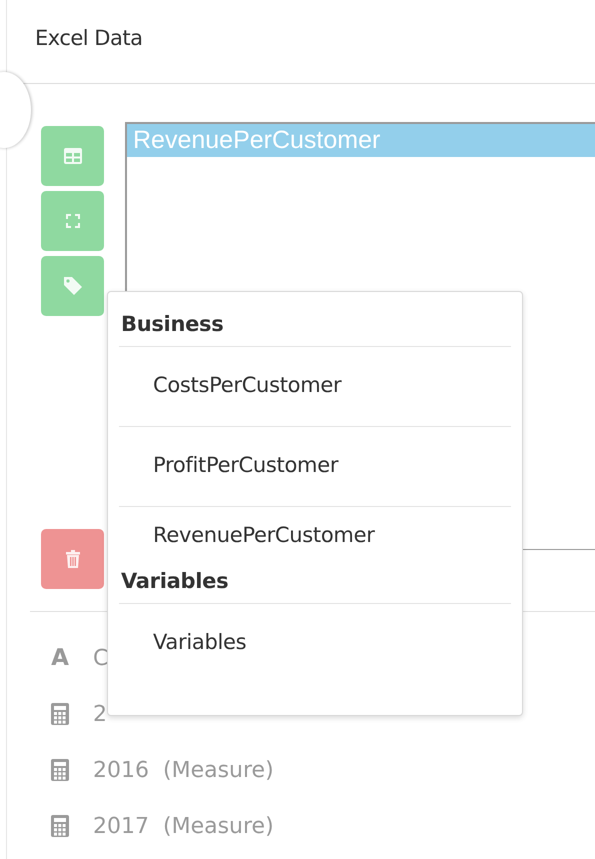  I want to click on letter-icon: A, so click(60, 658).